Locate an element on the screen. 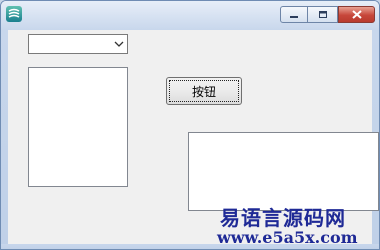  maximize-icon is located at coordinates (322, 14).